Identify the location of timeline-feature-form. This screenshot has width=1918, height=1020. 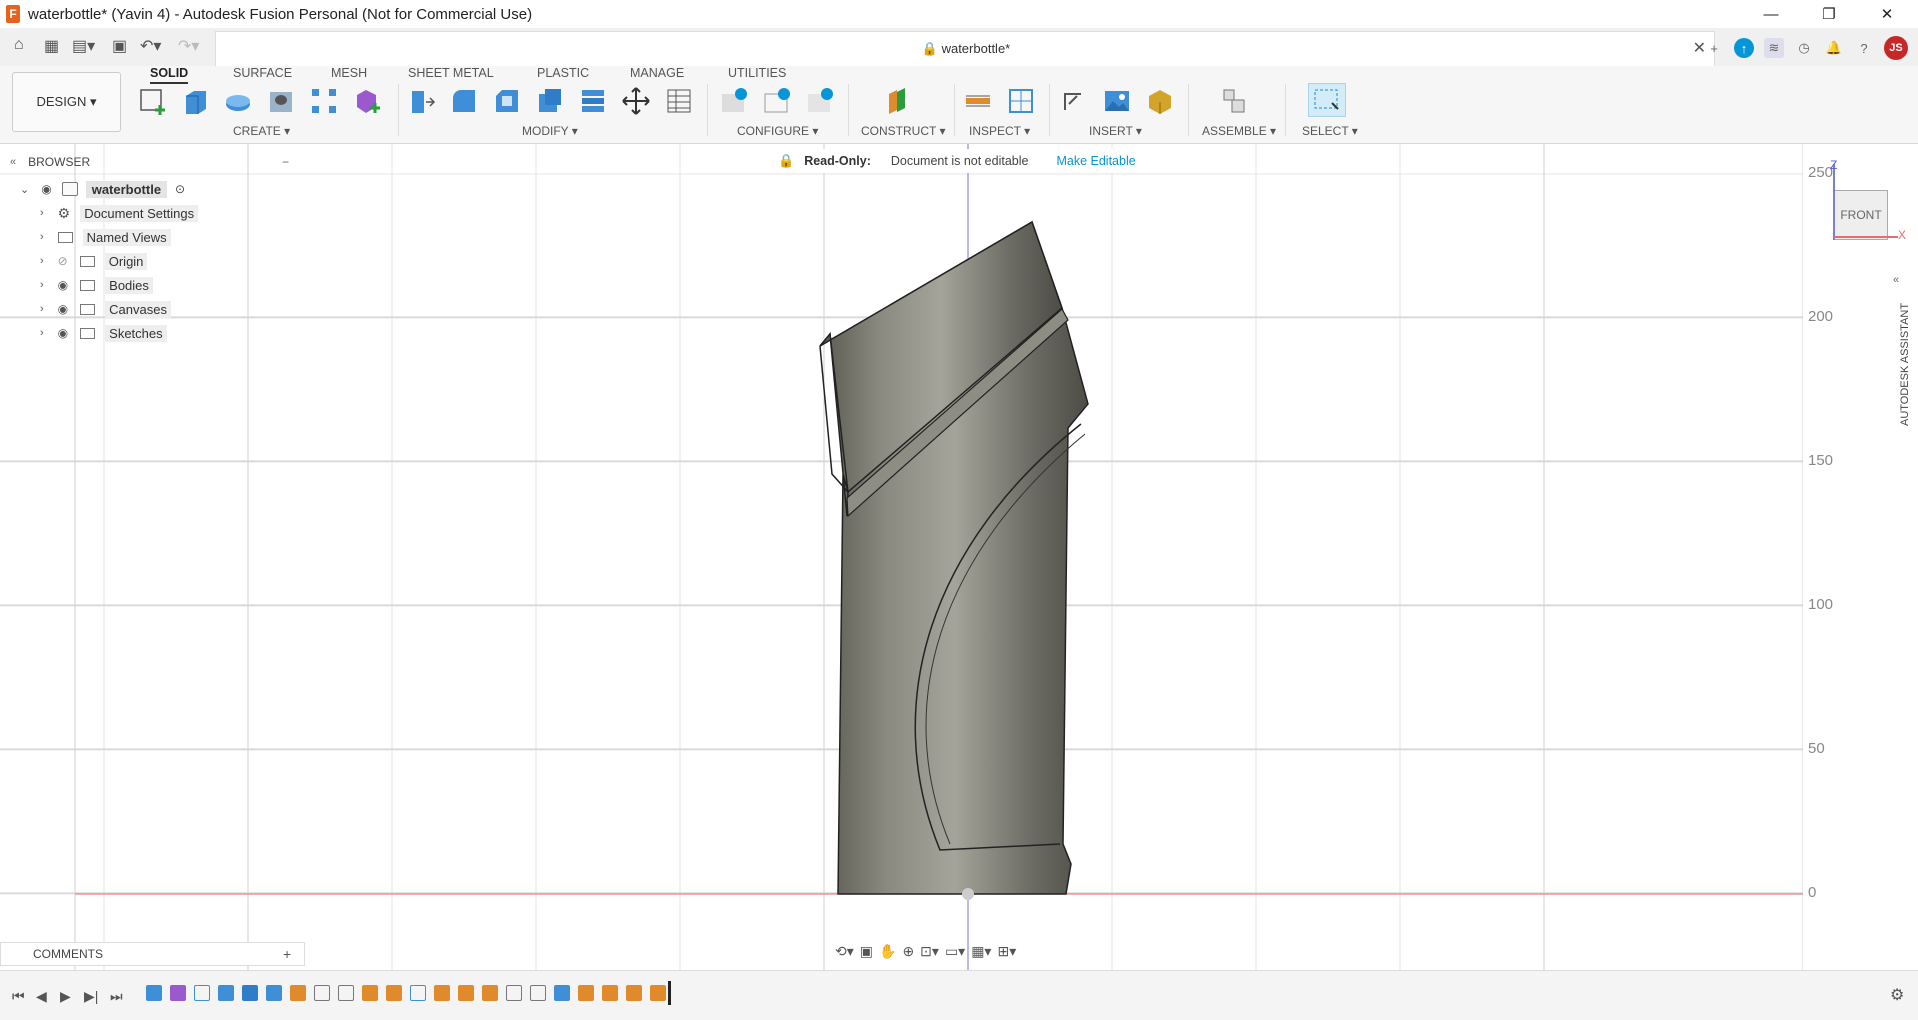
(178, 993).